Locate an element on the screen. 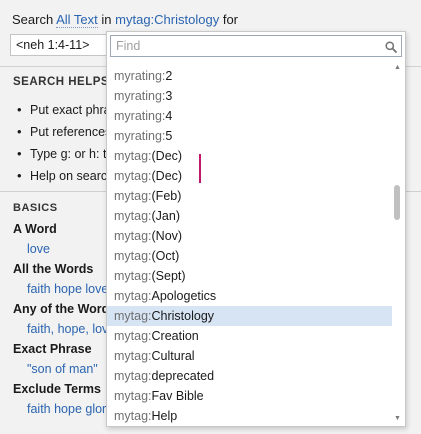  search-header: Search All Text in mytag:Christology for is located at coordinates (125, 20).